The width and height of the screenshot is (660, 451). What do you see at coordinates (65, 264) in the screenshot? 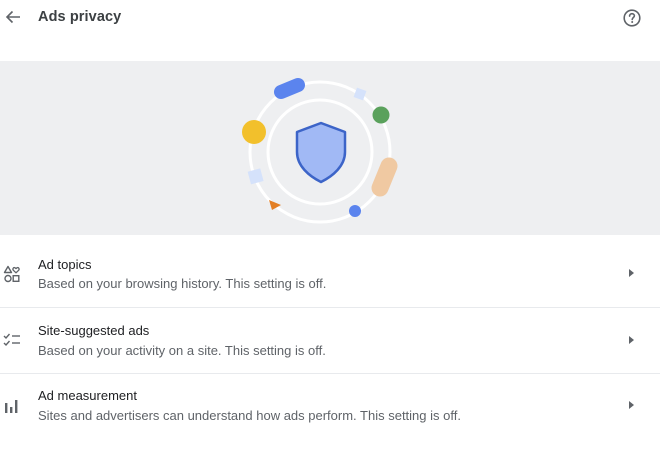
I see `ad-topics-title: Ad topics` at bounding box center [65, 264].